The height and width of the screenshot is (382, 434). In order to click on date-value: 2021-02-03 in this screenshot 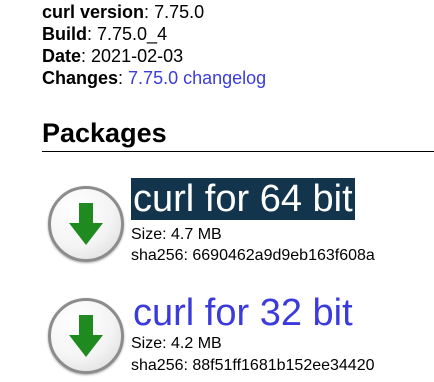, I will do `click(137, 56)`.